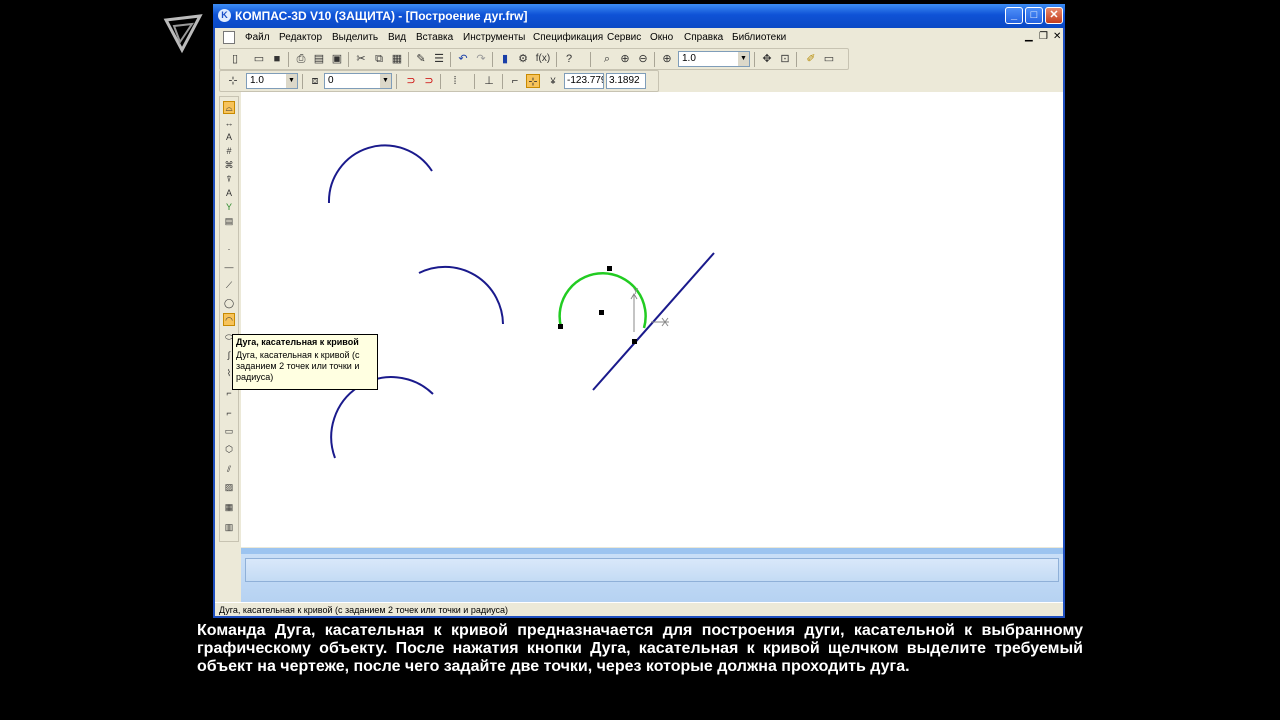 The width and height of the screenshot is (1280, 720). I want to click on menu-view: Вид, so click(397, 37).